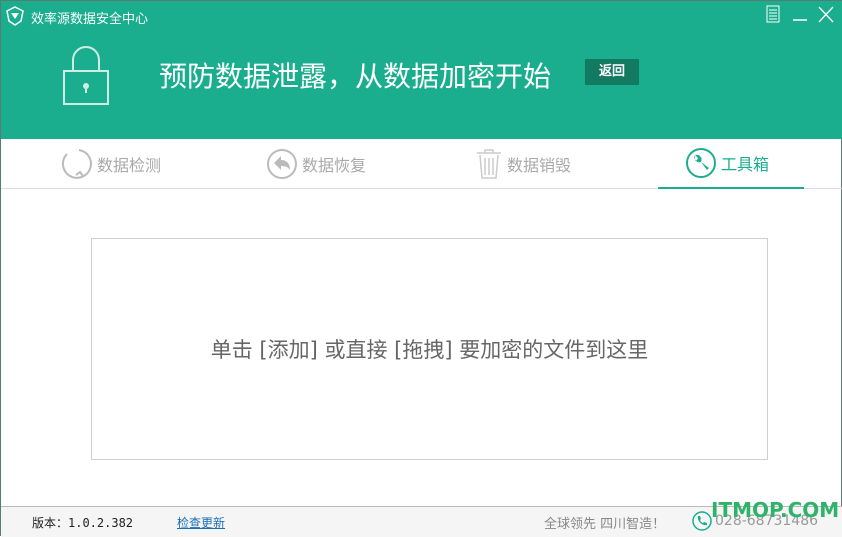 This screenshot has height=537, width=842. Describe the element at coordinates (334, 165) in the screenshot. I see `tab-label: 数据恢复` at that location.